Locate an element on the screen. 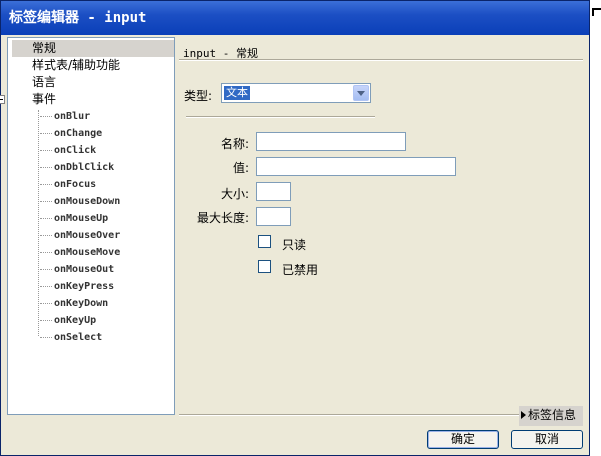 The image size is (601, 456). tree-item-events: 事件 is located at coordinates (87, 99).